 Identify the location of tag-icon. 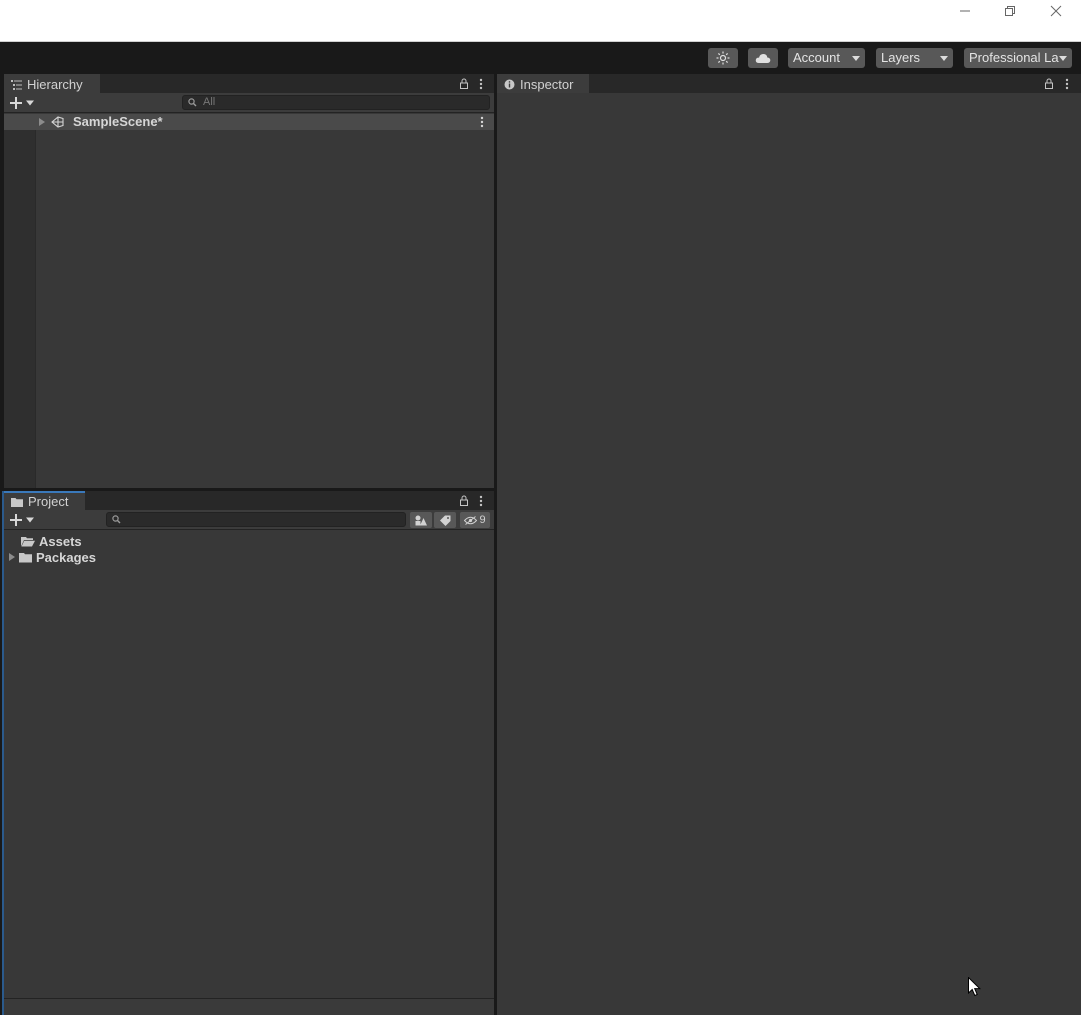
(444, 520).